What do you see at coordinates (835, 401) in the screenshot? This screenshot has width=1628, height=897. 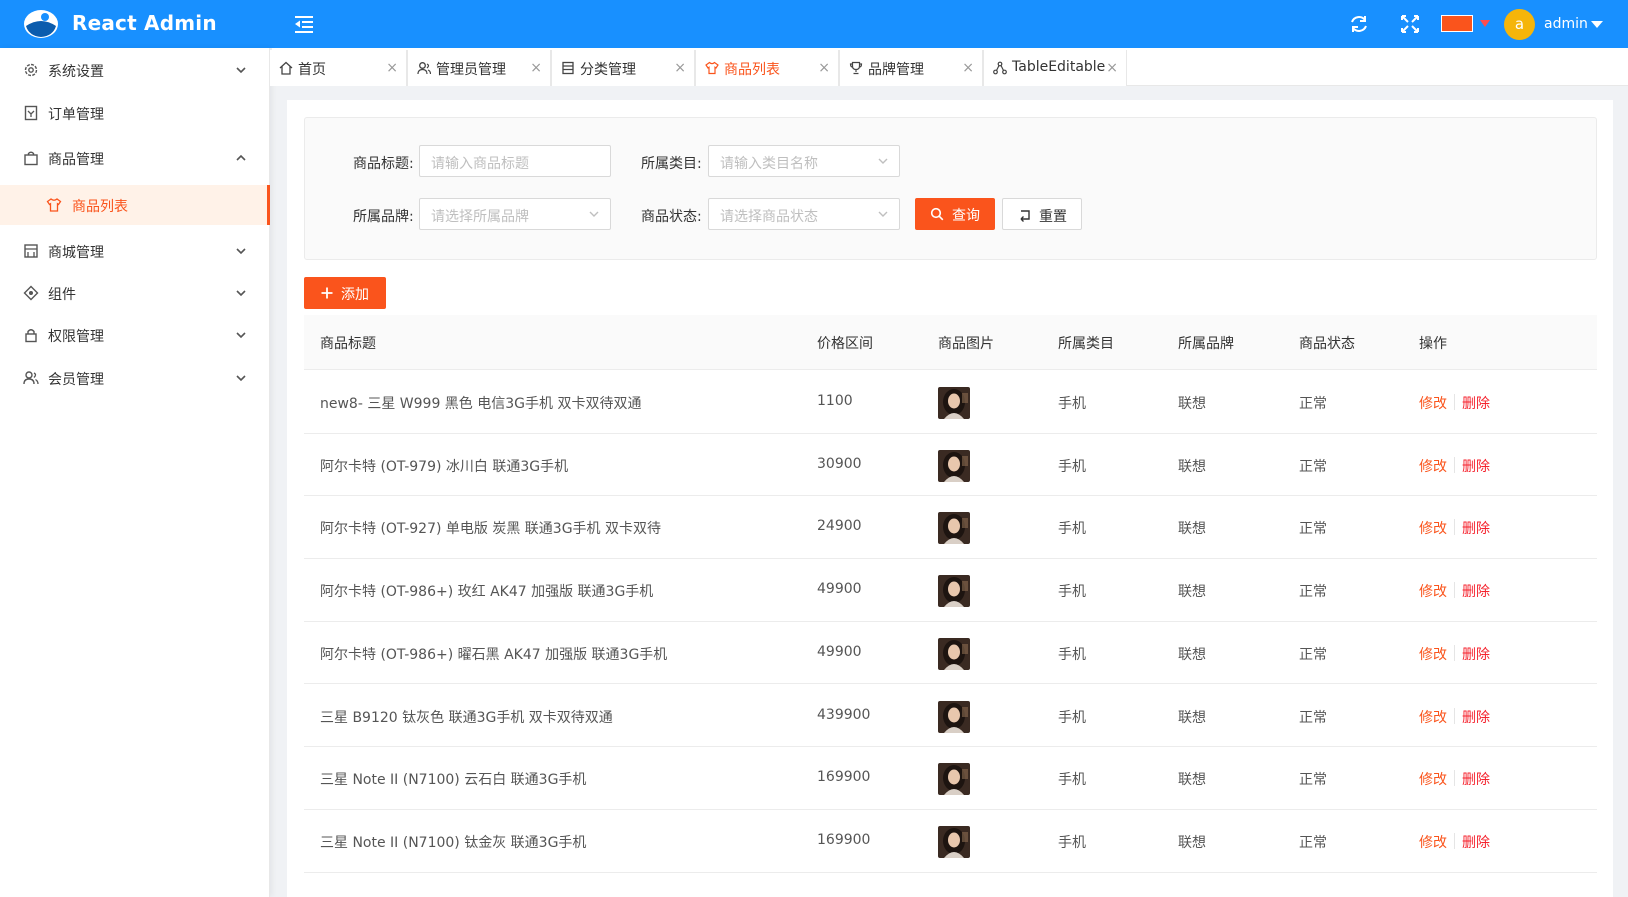 I see `price-cell: 1100` at bounding box center [835, 401].